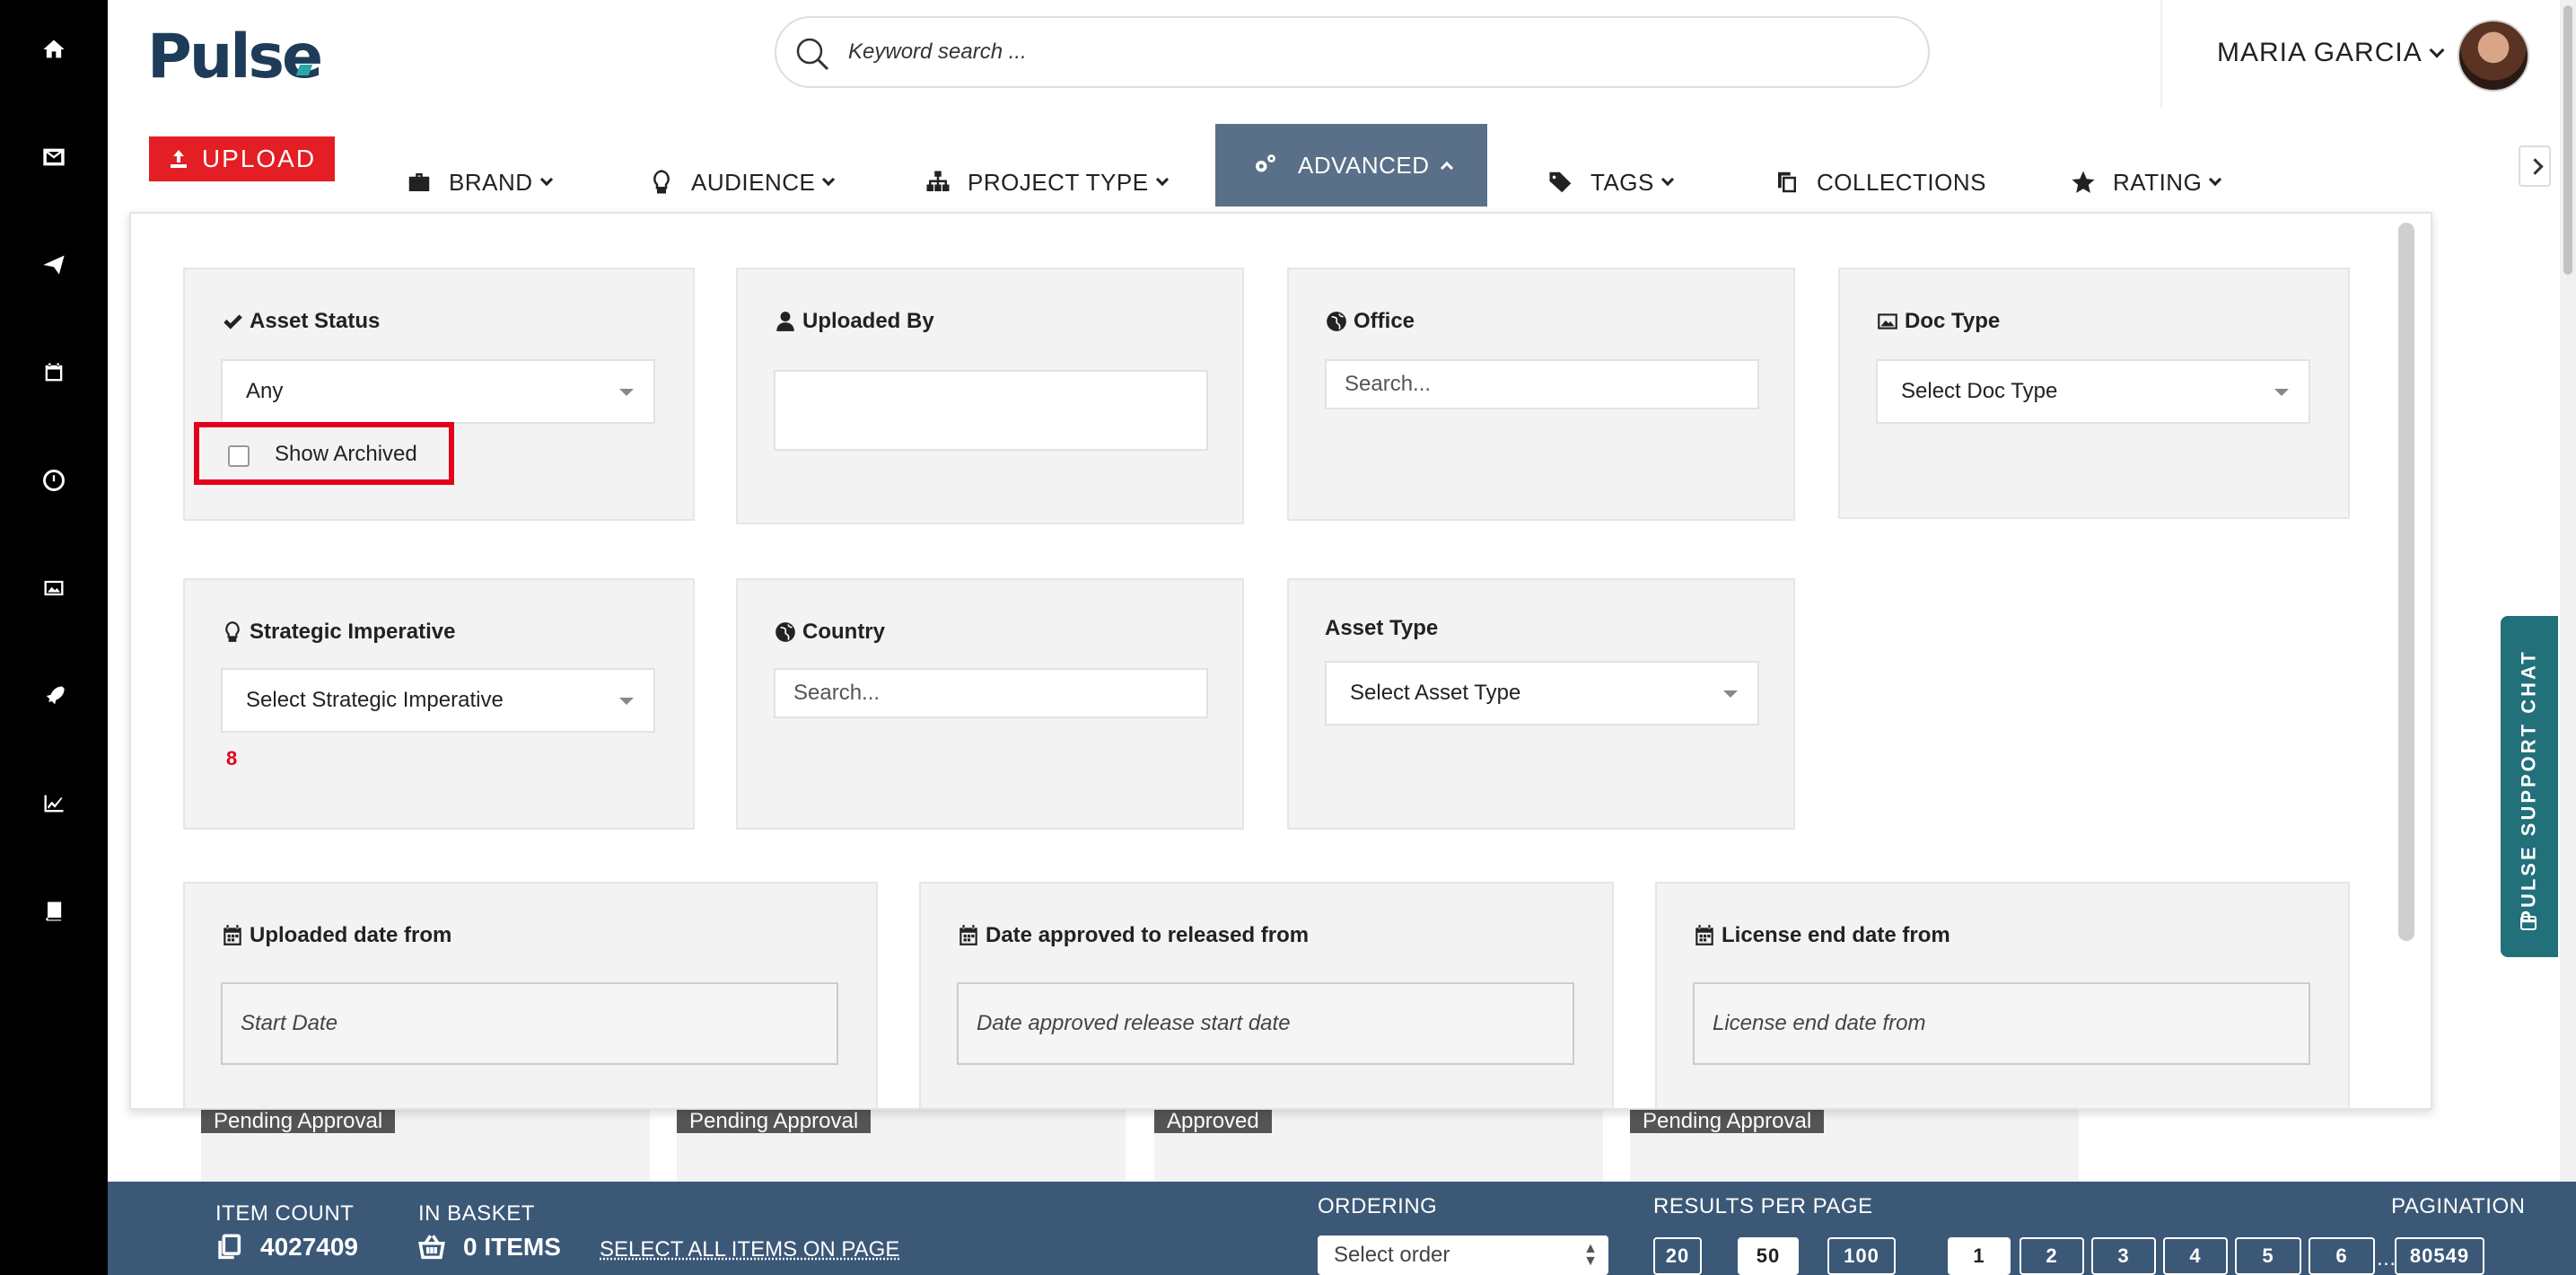 Image resolution: width=2576 pixels, height=1275 pixels. Describe the element at coordinates (2535, 166) in the screenshot. I see `filter-scroll-right-button` at that location.